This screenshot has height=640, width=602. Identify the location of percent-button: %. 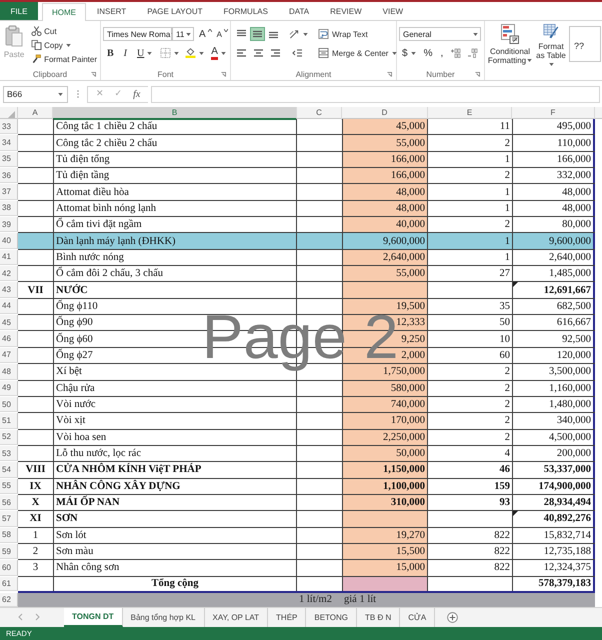
(428, 53).